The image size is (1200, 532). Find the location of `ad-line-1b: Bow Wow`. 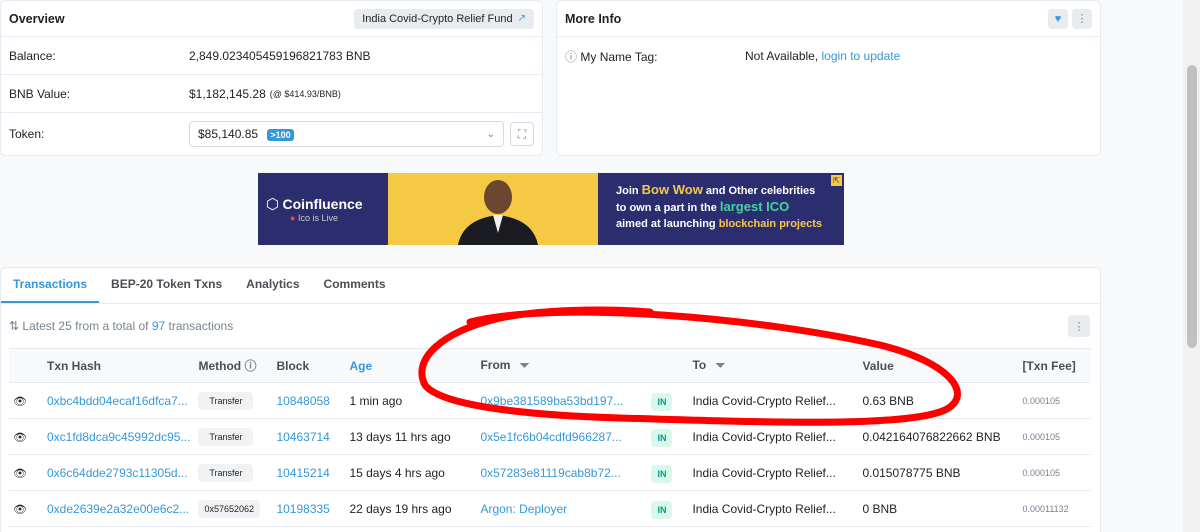

ad-line-1b: Bow Wow is located at coordinates (672, 189).